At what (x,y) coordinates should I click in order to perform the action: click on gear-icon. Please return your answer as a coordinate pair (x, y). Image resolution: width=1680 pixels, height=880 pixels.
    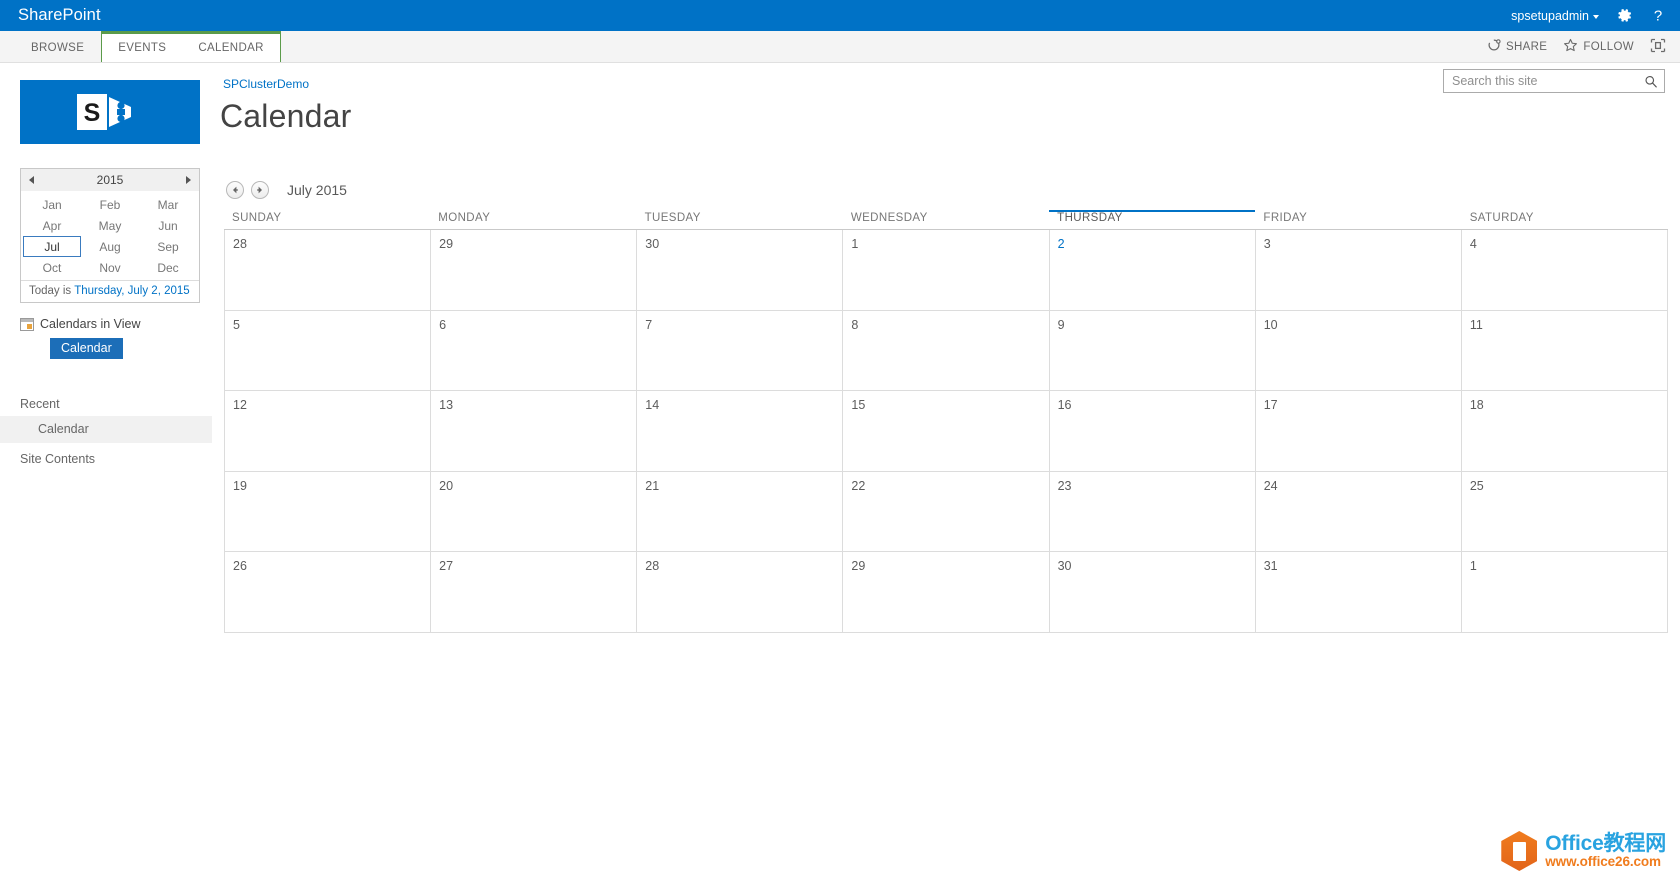
    Looking at the image, I should click on (1624, 15).